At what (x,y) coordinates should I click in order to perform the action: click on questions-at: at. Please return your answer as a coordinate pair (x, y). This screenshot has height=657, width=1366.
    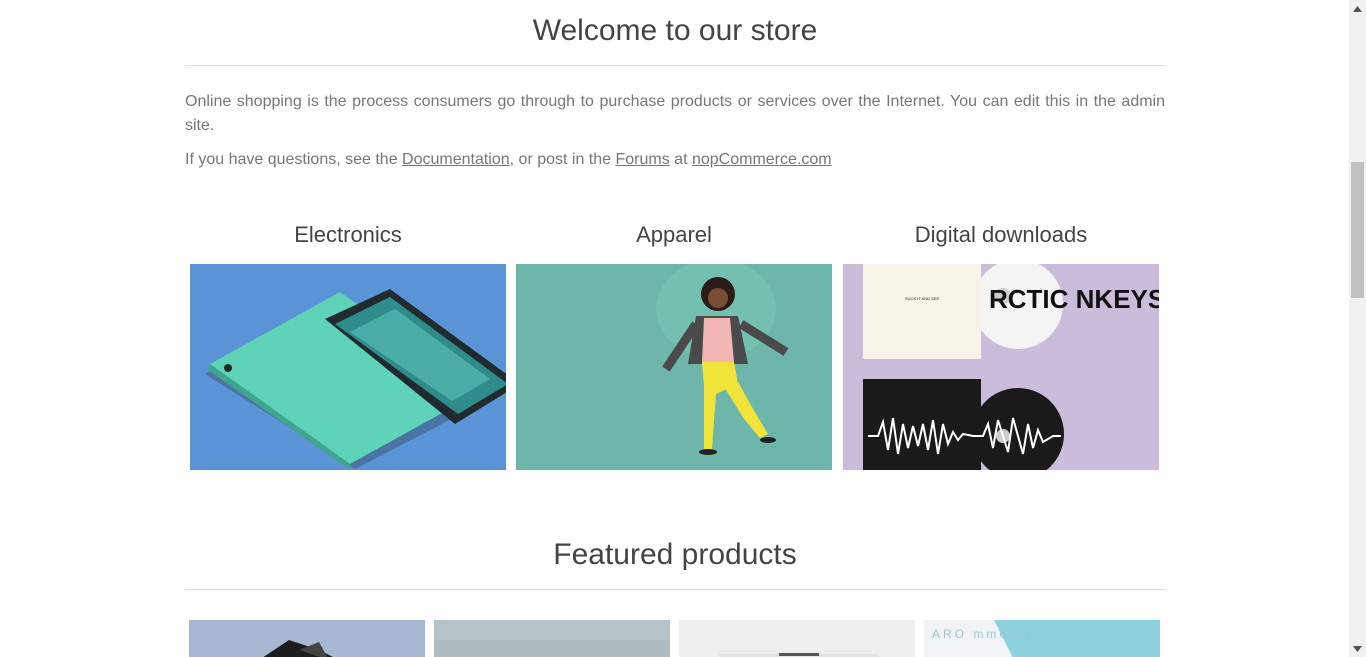
    Looking at the image, I should click on (680, 159).